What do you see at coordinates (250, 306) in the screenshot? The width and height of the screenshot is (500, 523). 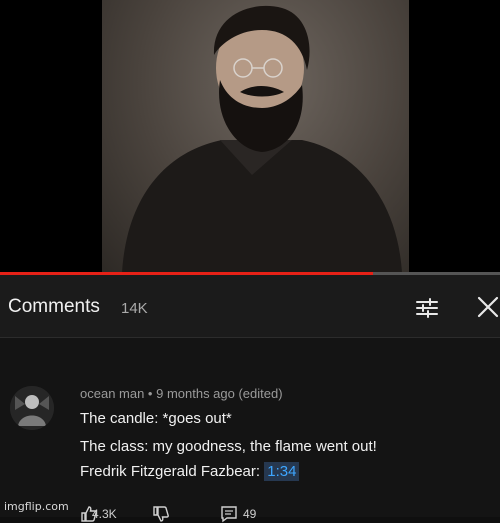 I see `comments-header: Comments 14K` at bounding box center [250, 306].